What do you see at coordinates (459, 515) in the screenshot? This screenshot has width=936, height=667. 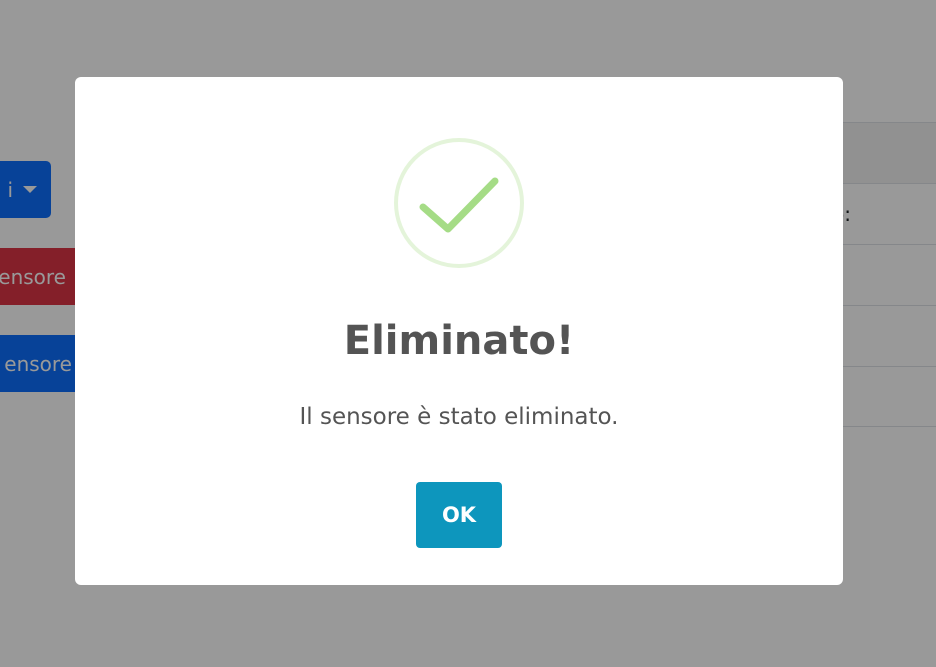 I see `ok-button: OK` at bounding box center [459, 515].